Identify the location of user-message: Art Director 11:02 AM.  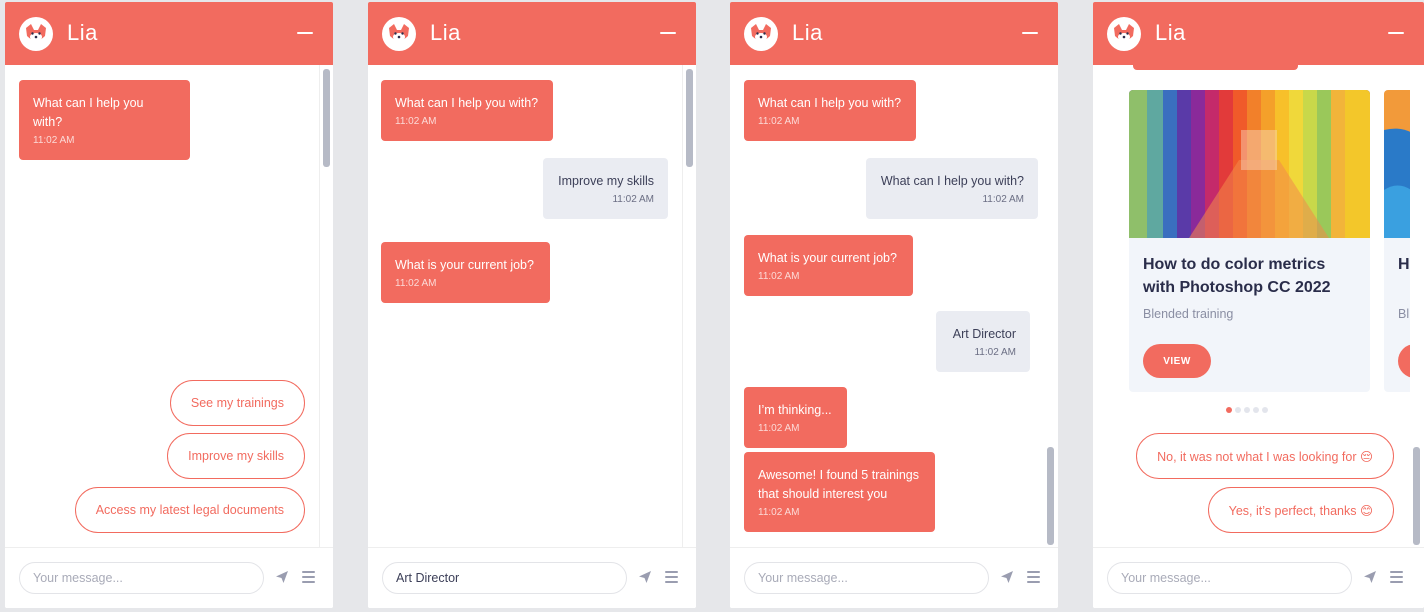
(983, 341).